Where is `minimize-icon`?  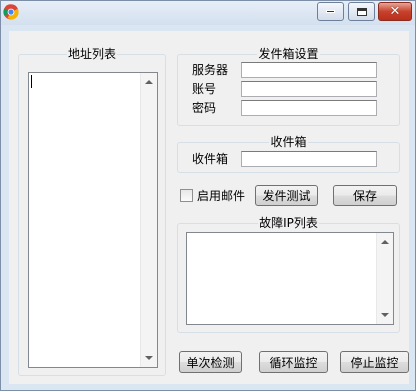
minimize-icon is located at coordinates (330, 11).